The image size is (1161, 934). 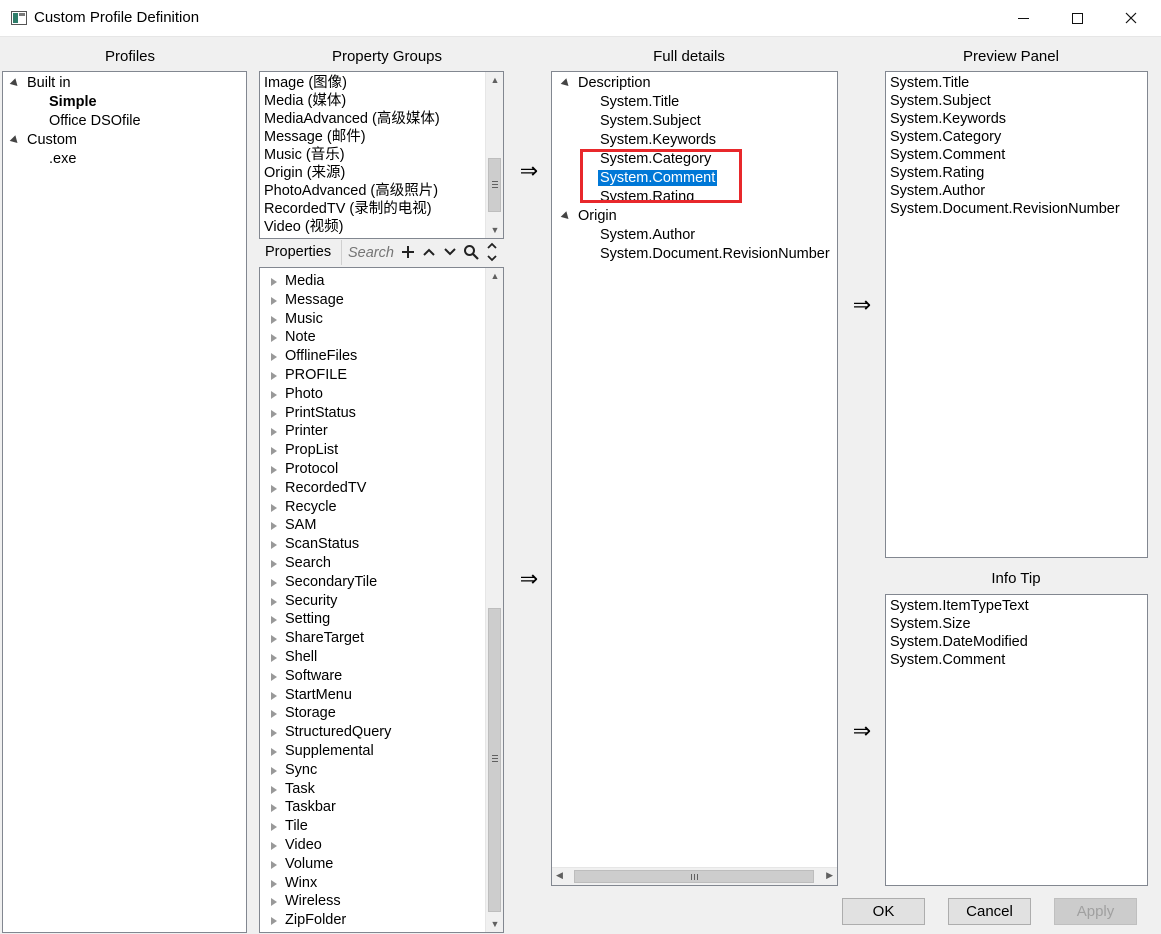 I want to click on tree-item: System.Author, so click(x=647, y=235).